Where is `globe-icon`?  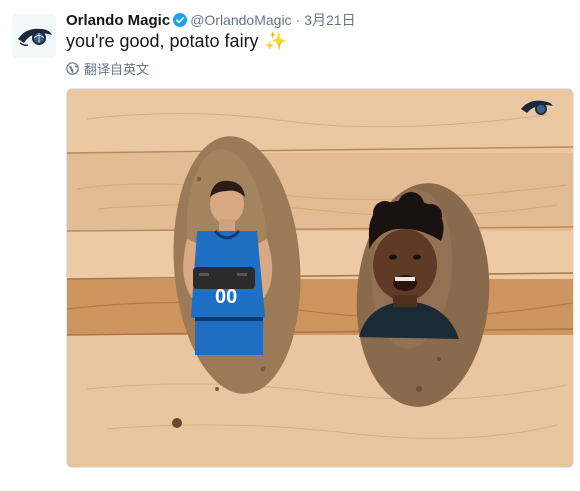
globe-icon is located at coordinates (72, 68).